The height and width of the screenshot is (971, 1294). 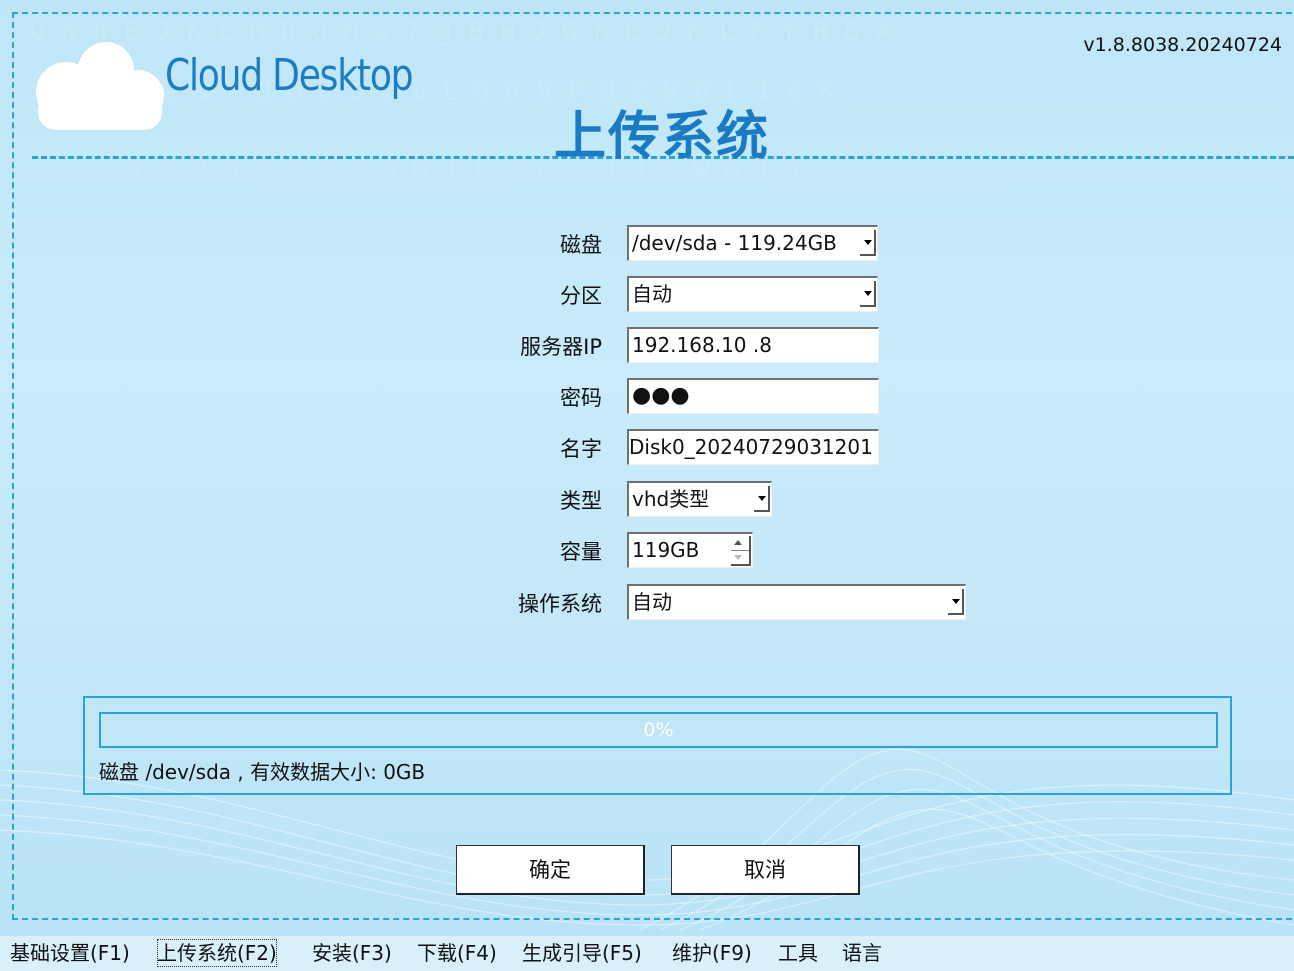 I want to click on disk-row: 磁盘 /dev/sda - 119.24GB, so click(x=647, y=243).